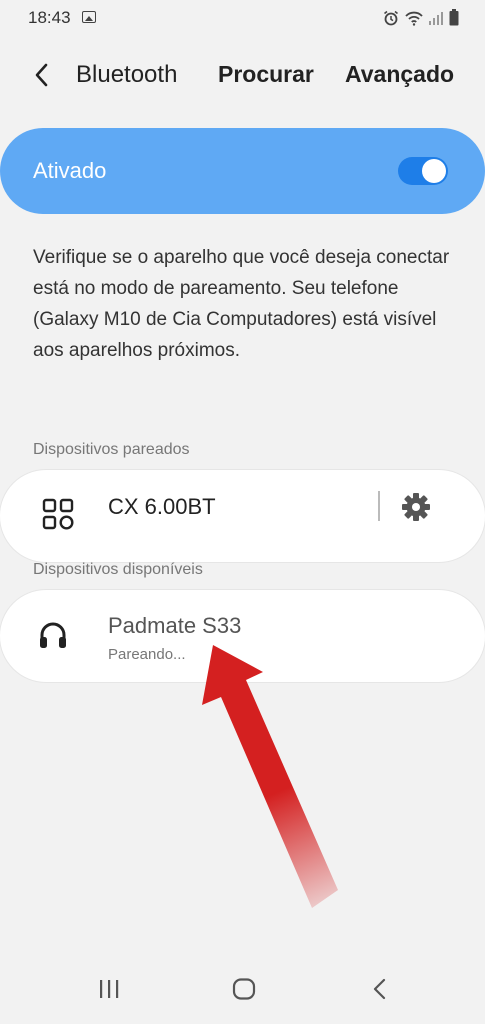 Image resolution: width=485 pixels, height=1024 pixels. I want to click on navigation-bar, so click(242, 994).